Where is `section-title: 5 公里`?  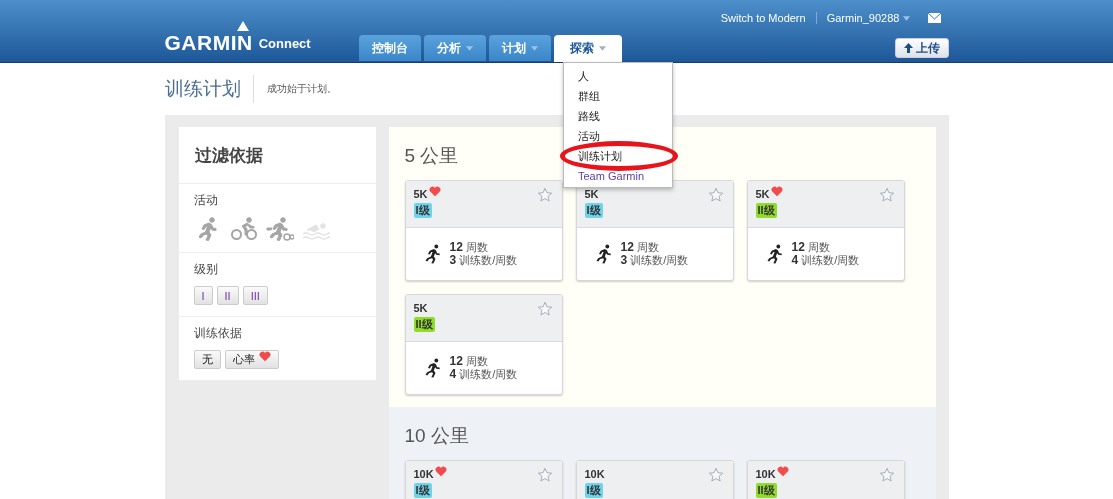
section-title: 5 公里 is located at coordinates (431, 156).